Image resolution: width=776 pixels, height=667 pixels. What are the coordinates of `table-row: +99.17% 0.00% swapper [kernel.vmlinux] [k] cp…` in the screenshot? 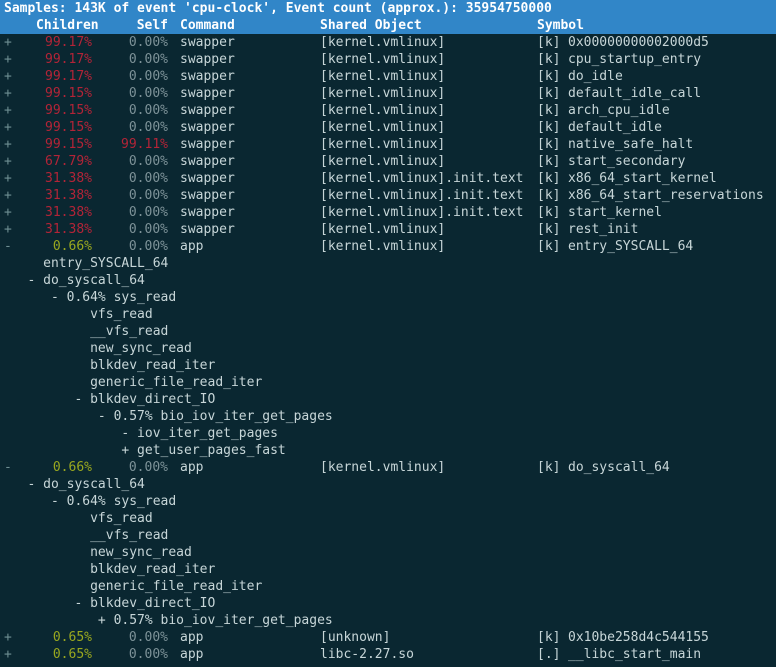 It's located at (388, 59).